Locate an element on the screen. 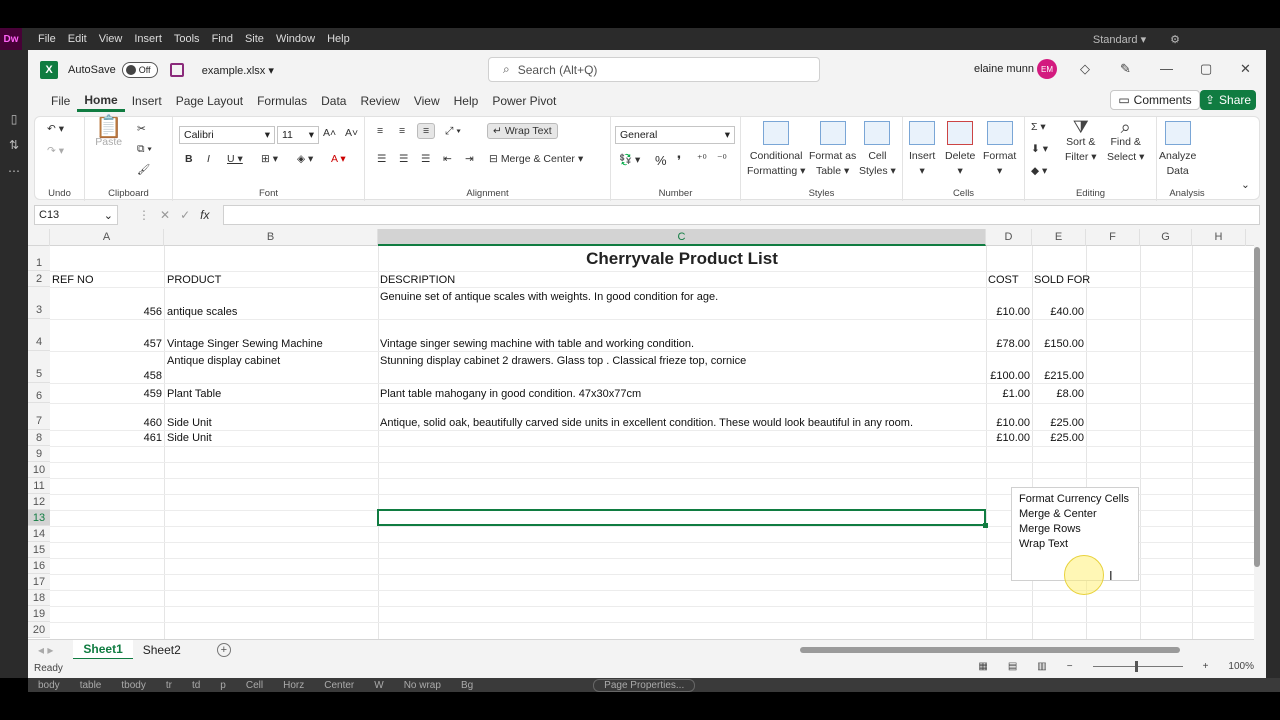 This screenshot has height=720, width=1280. prev-sheet-icon: ◂ ▸ is located at coordinates (45, 650).